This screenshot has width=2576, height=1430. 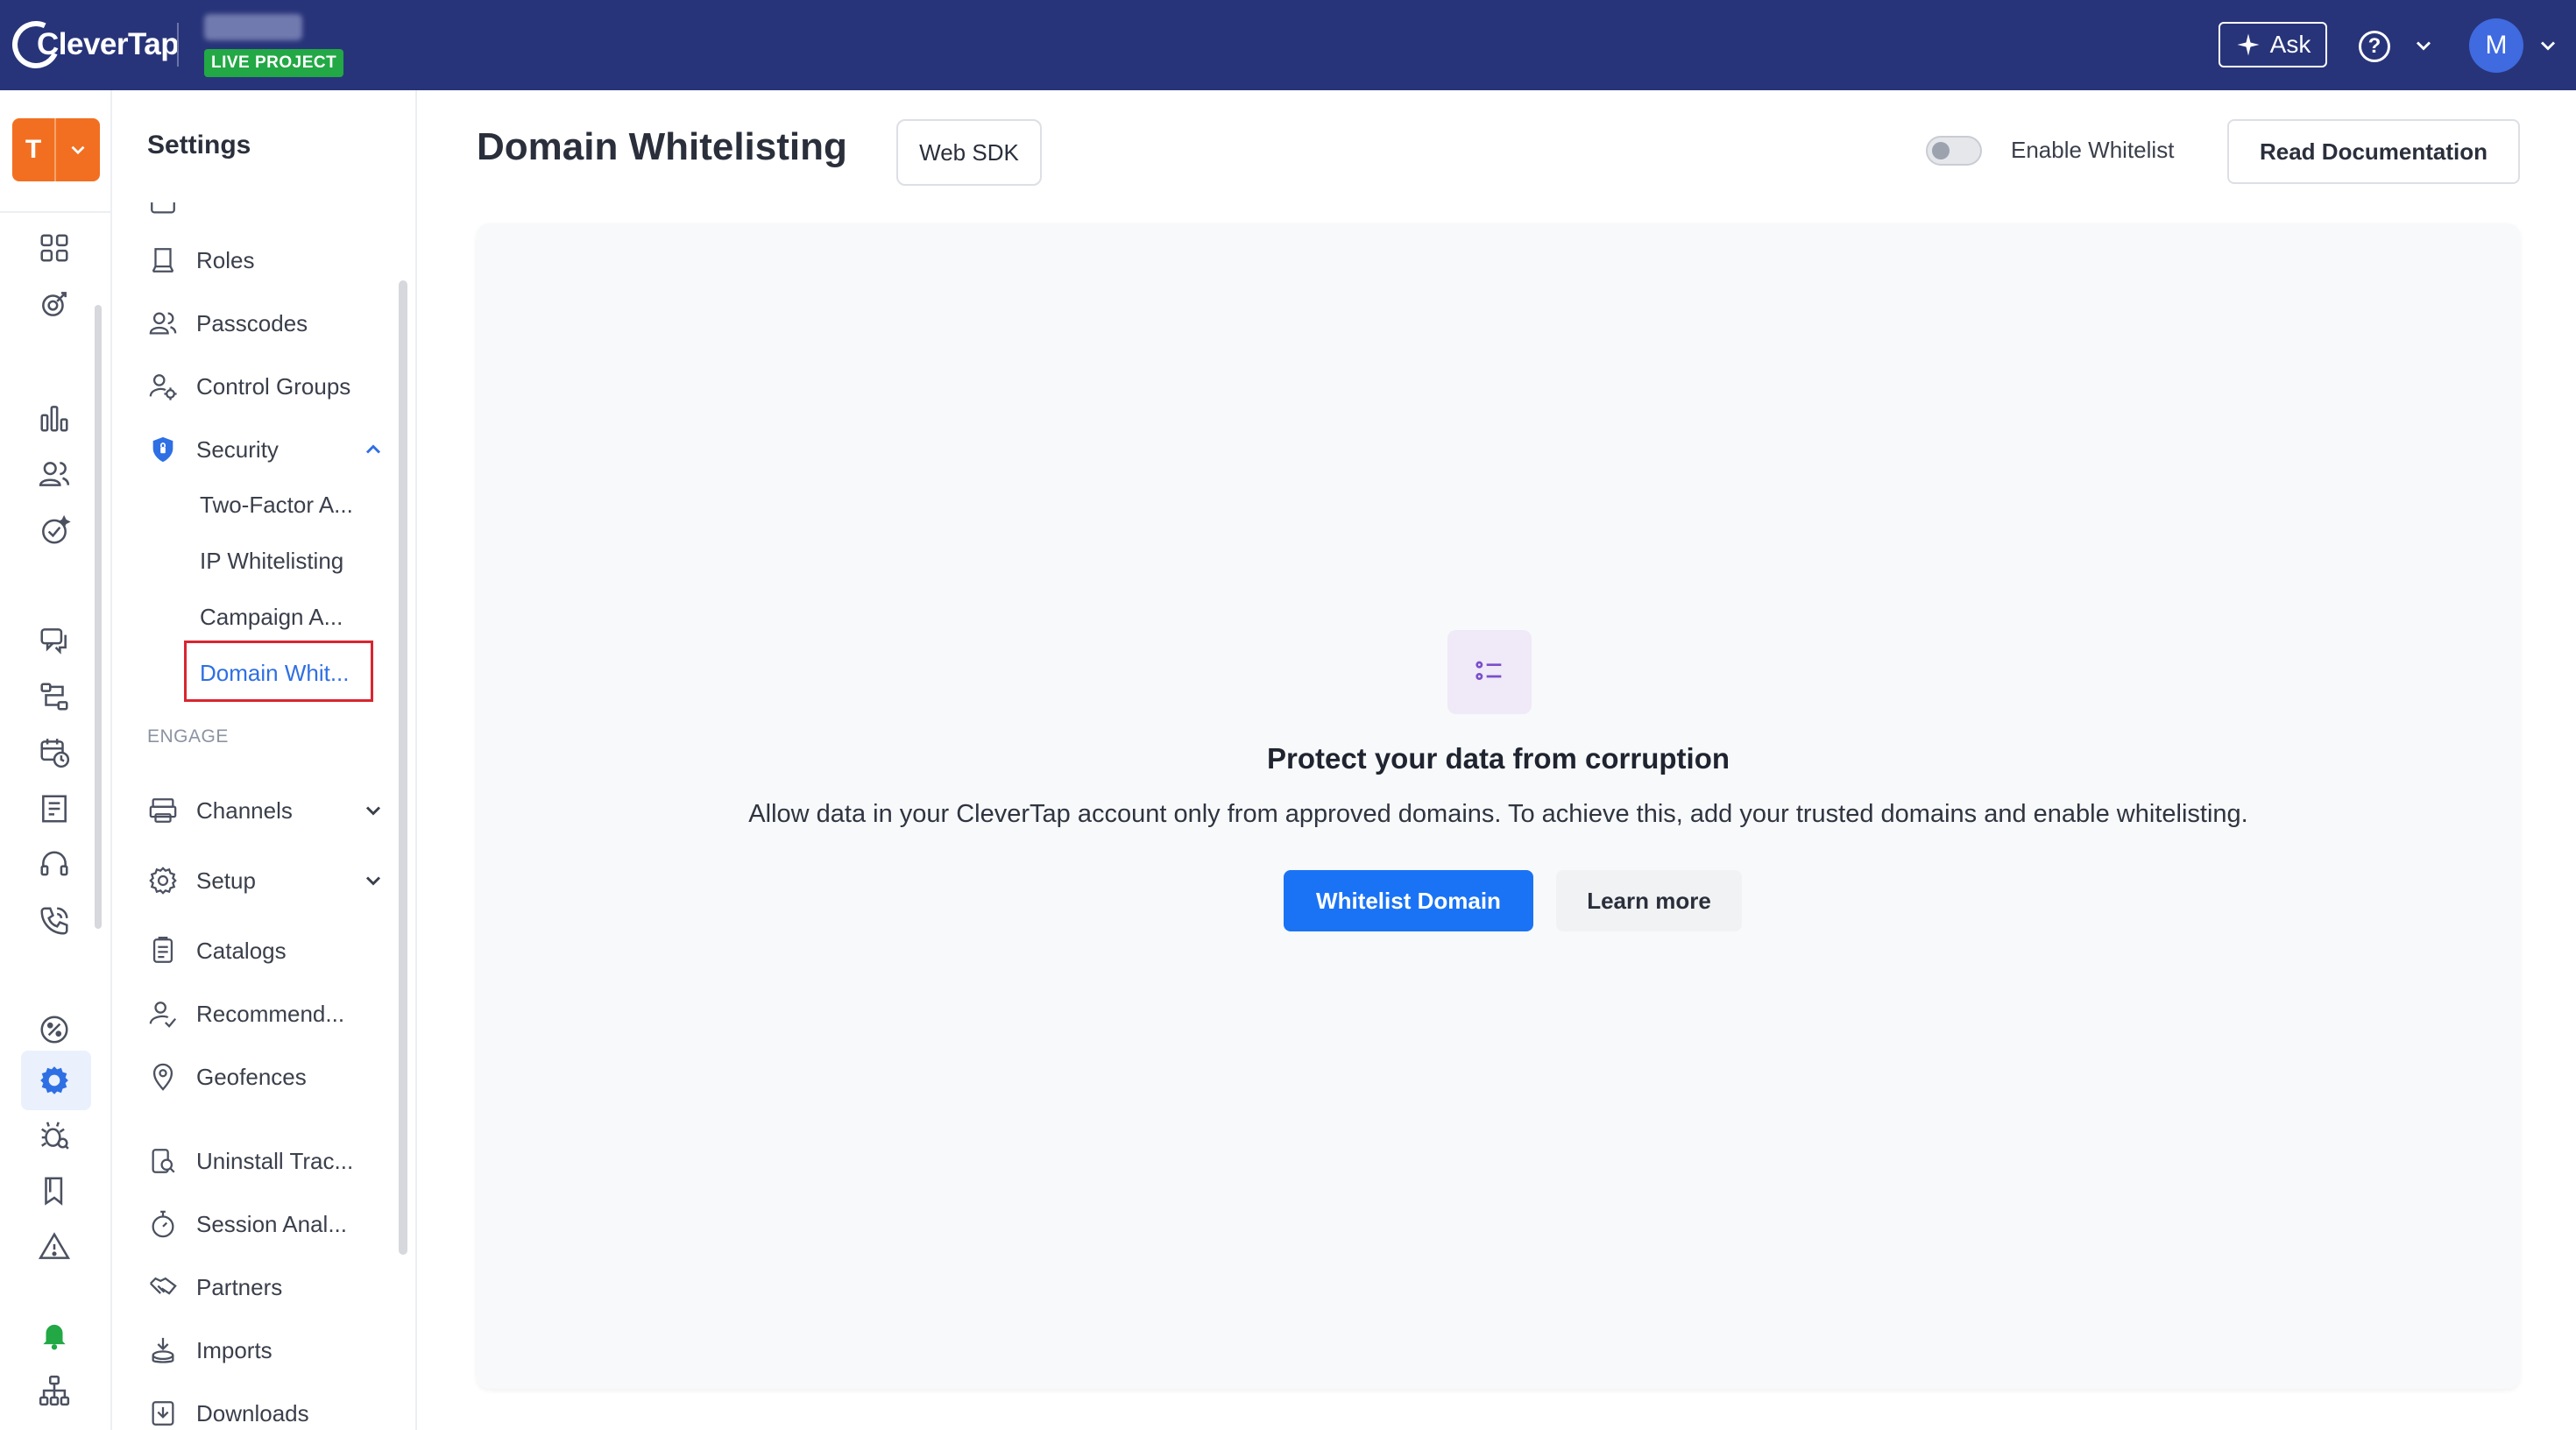 I want to click on messages-icon, so click(x=54, y=640).